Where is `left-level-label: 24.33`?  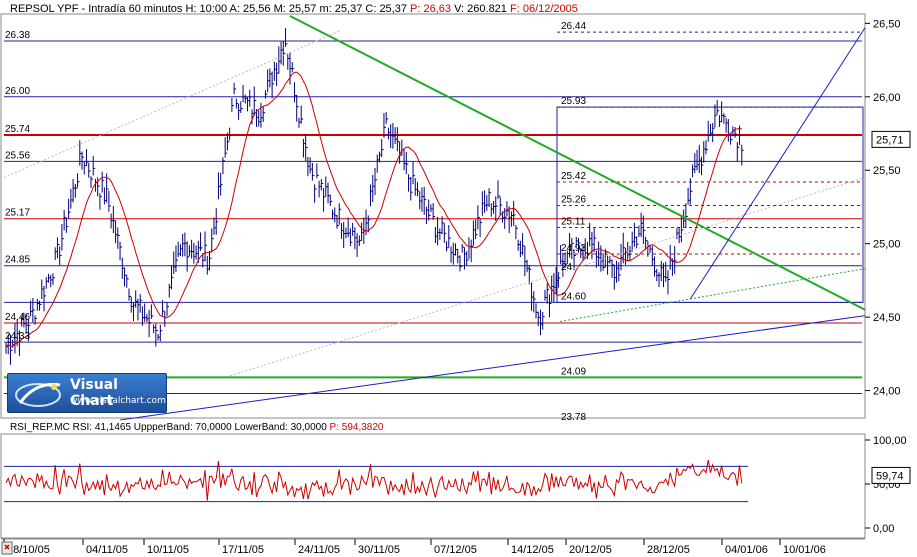
left-level-label: 24.33 is located at coordinates (17, 336).